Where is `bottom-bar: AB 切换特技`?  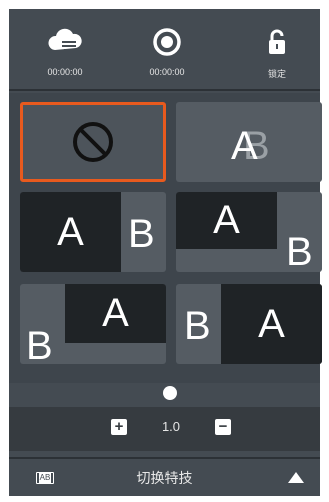 bottom-bar: AB 切换特技 is located at coordinates (164, 476).